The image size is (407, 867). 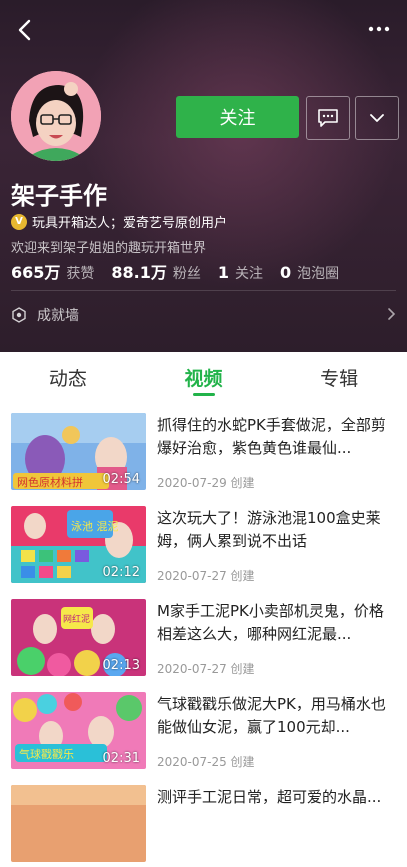 What do you see at coordinates (203, 394) in the screenshot?
I see `active-tab-indicator` at bounding box center [203, 394].